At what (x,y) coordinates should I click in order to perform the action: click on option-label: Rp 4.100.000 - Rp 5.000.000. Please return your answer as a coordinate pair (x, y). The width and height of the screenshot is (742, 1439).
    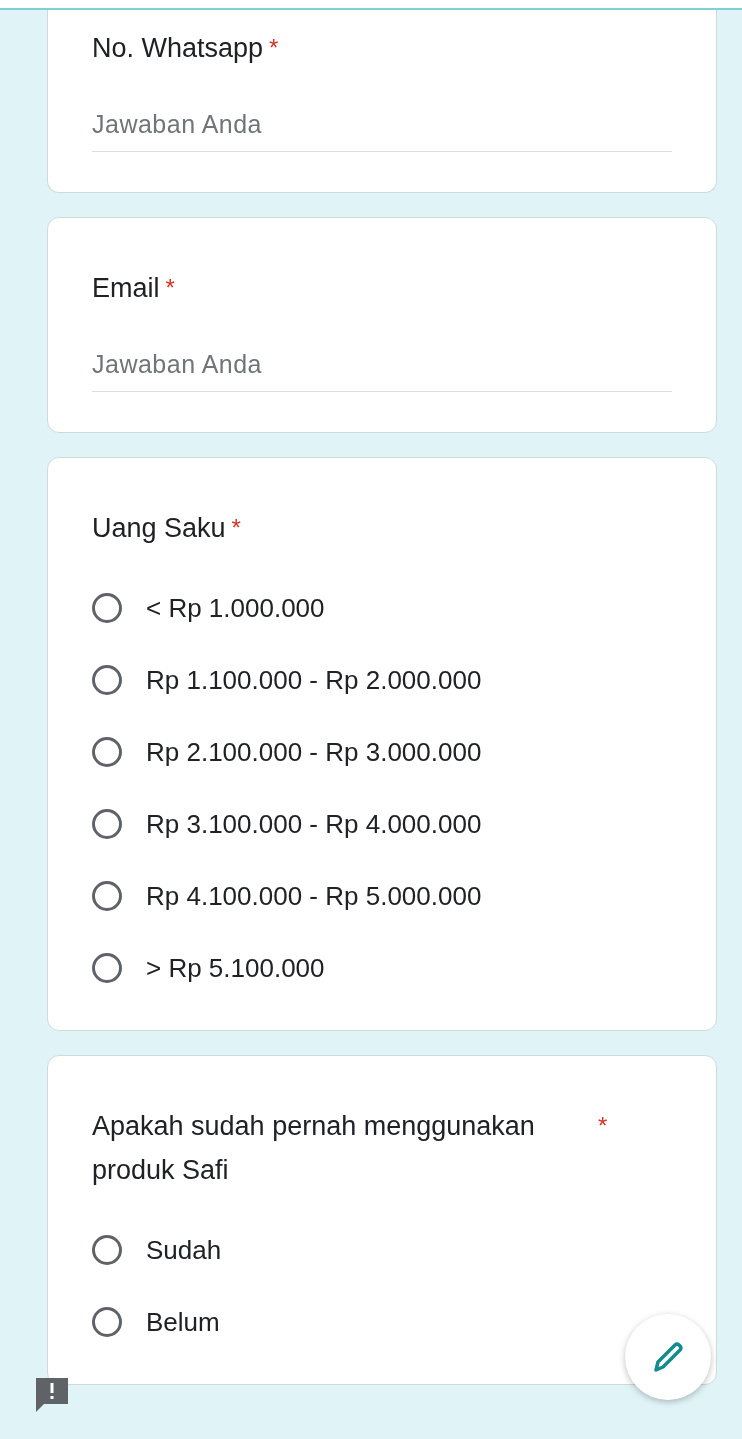
    Looking at the image, I should click on (314, 896).